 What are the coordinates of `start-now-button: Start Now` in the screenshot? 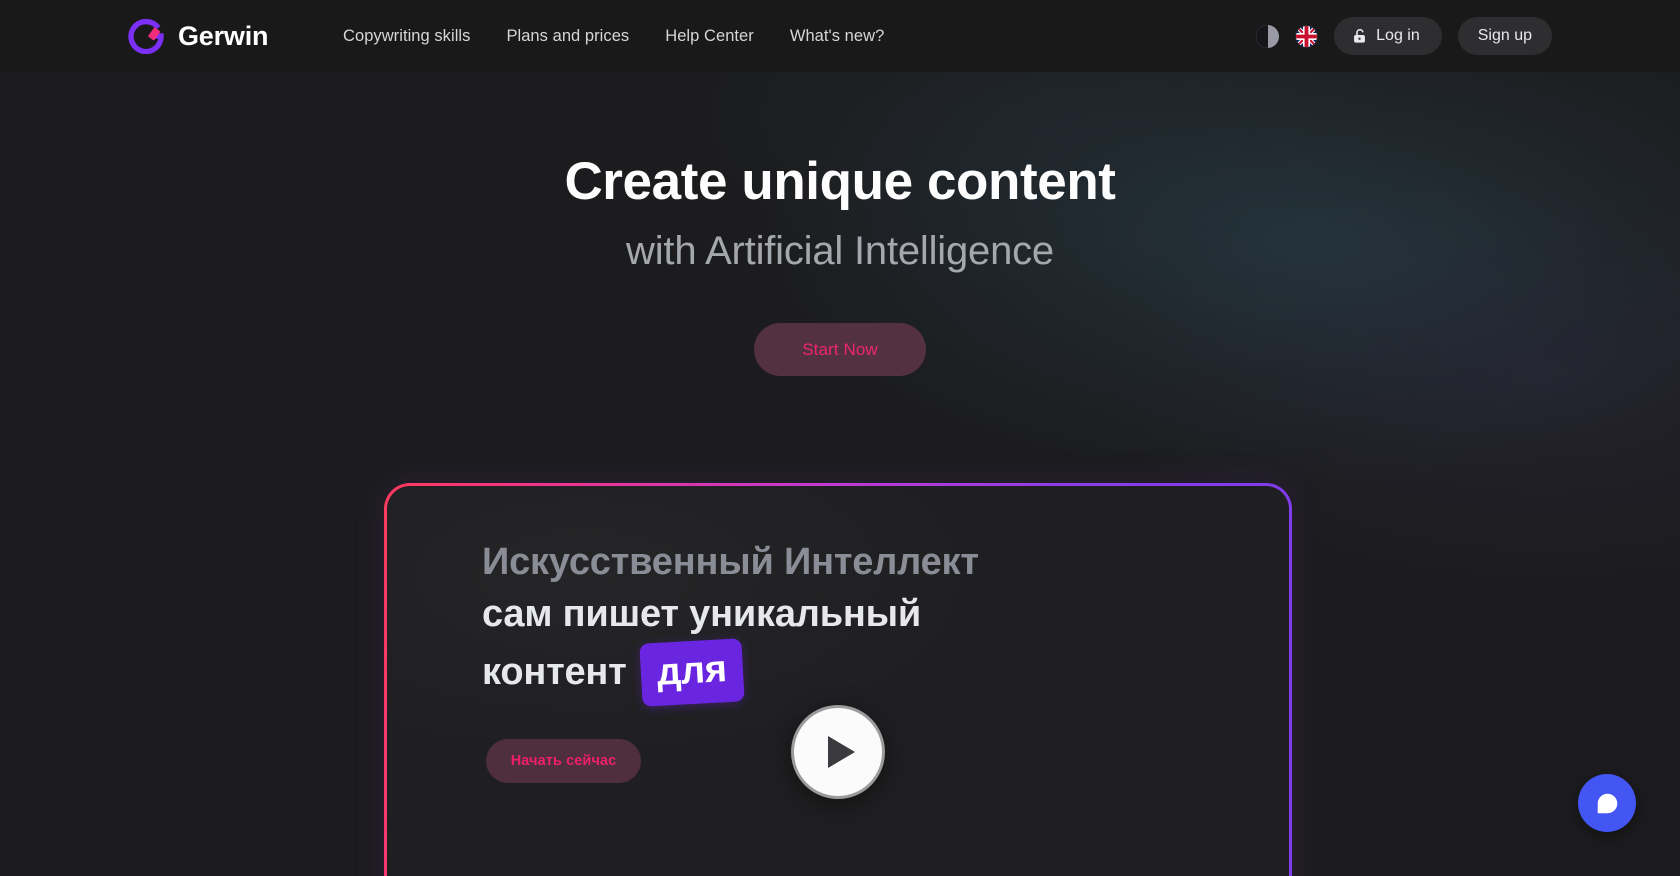 It's located at (840, 350).